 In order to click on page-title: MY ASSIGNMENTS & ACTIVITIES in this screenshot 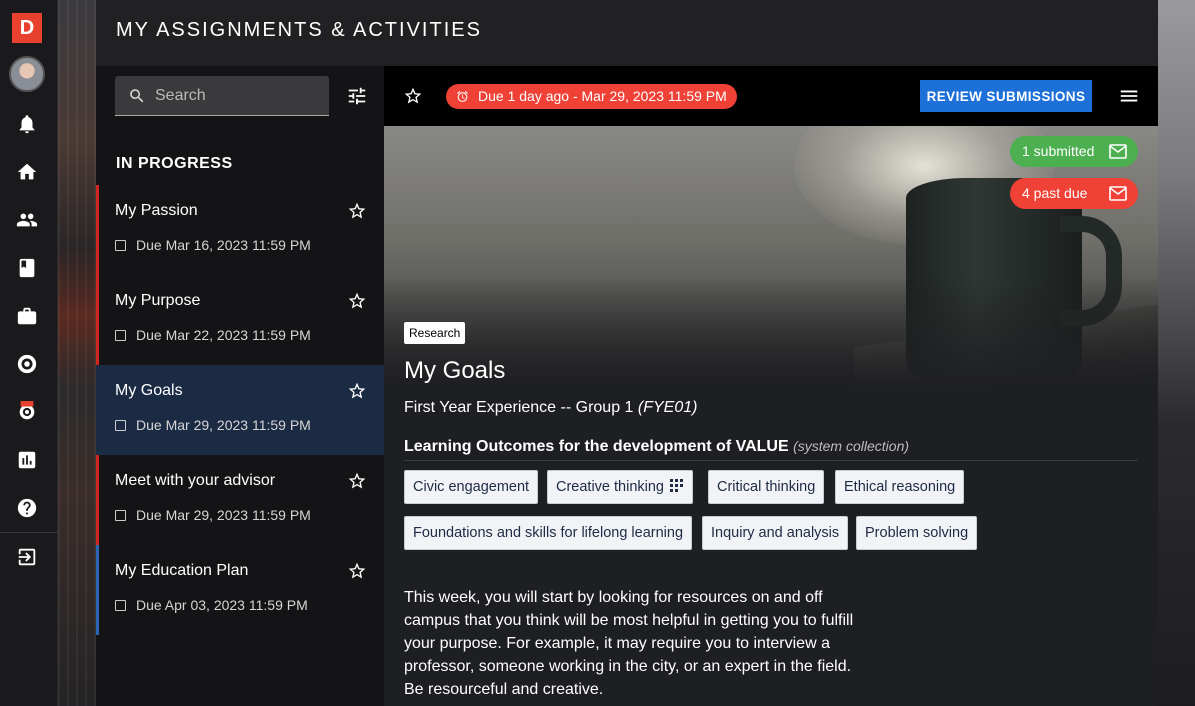, I will do `click(299, 30)`.